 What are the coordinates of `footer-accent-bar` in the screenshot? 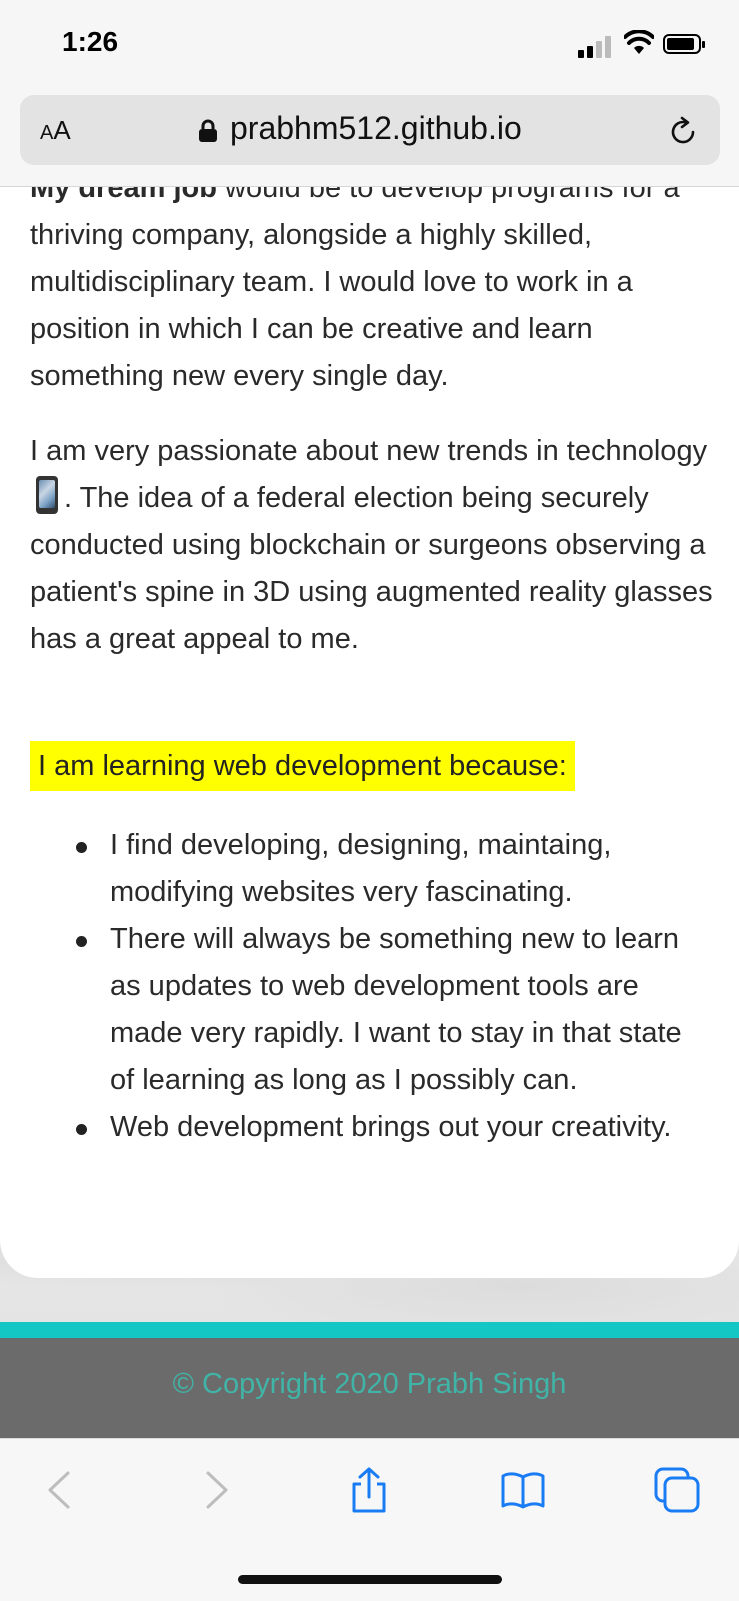 It's located at (369, 1330).